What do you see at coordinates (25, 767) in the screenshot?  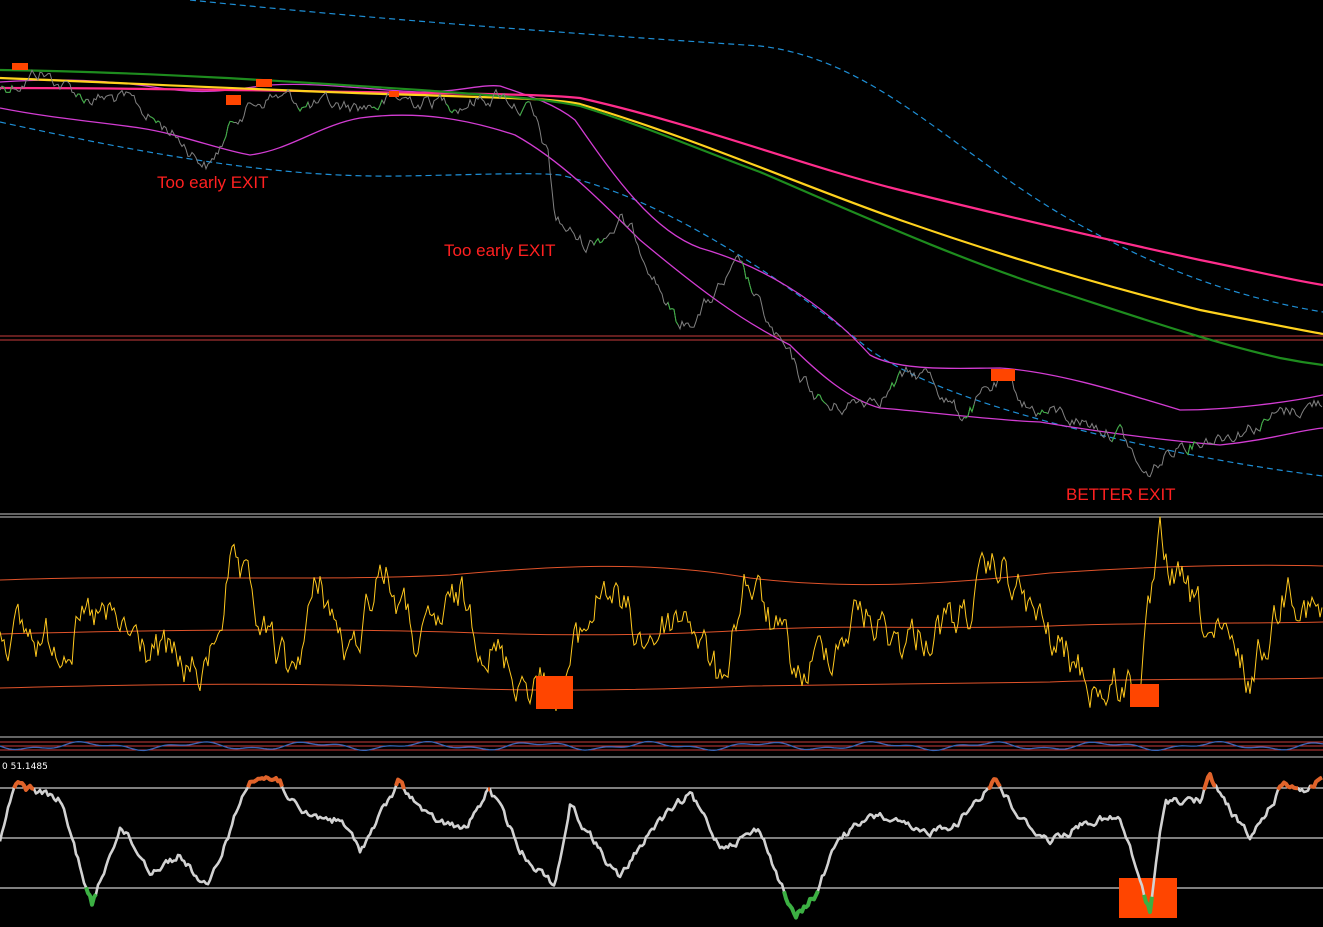 I see `oscillator-3-readout: 0 51.1485` at bounding box center [25, 767].